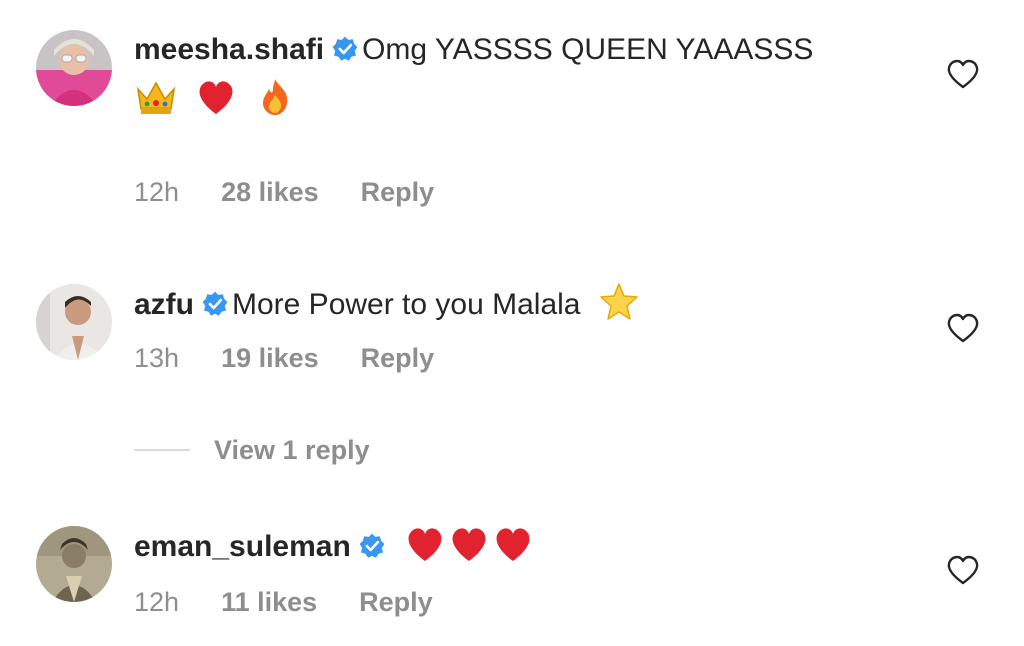  I want to click on comment-body: eman_suleman, so click(524, 545).